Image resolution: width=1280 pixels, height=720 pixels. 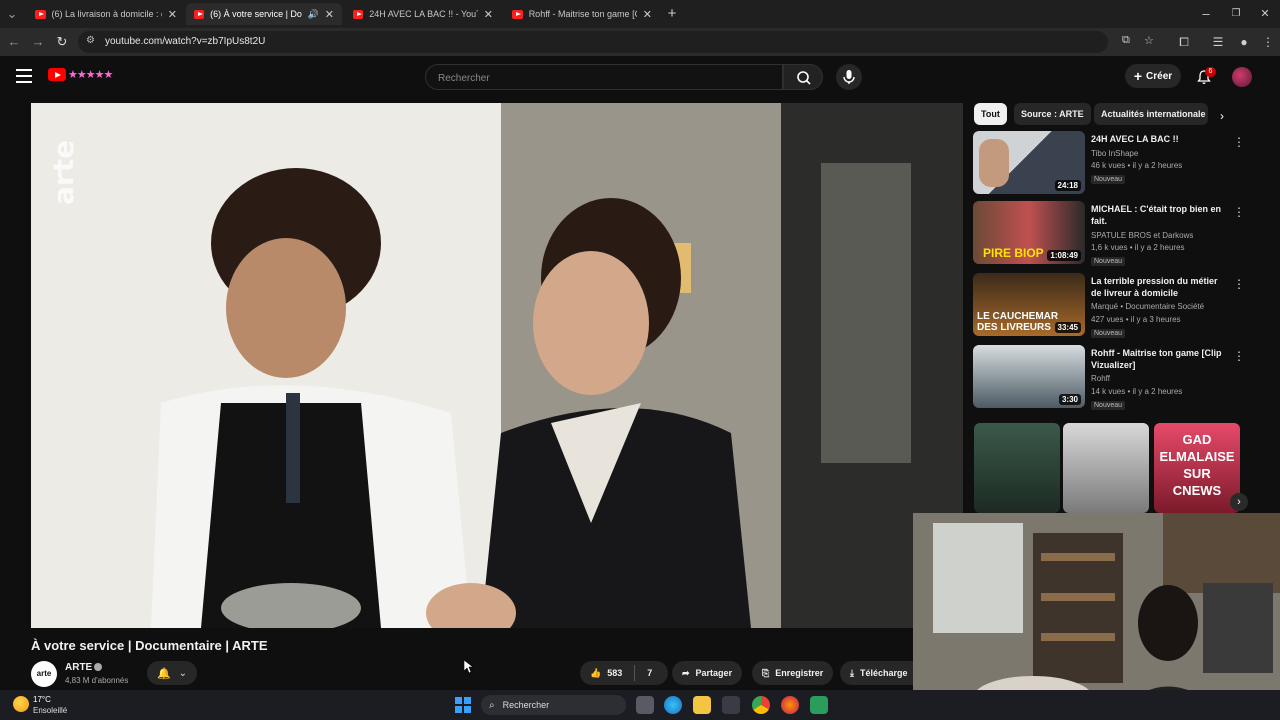 What do you see at coordinates (90, 74) in the screenshot?
I see `youtube-doodle-icon: ★★★★★` at bounding box center [90, 74].